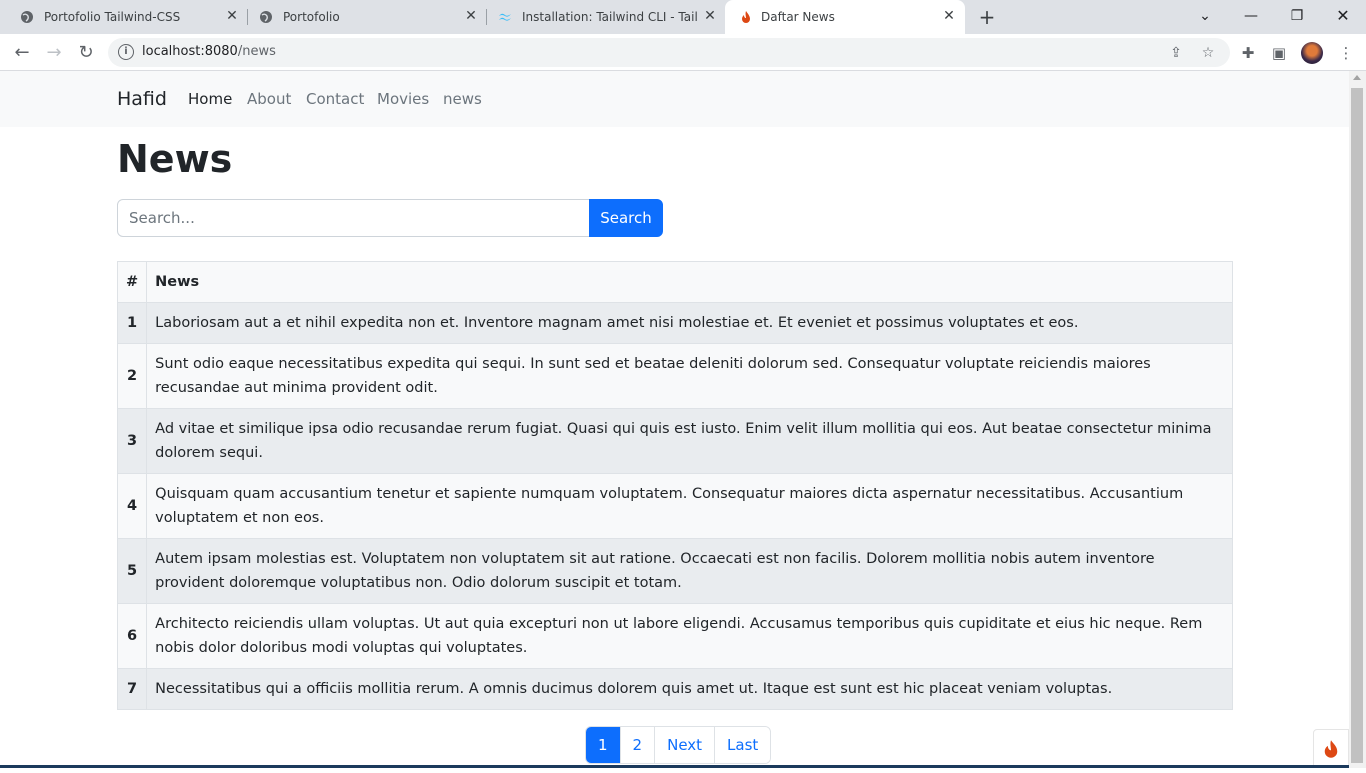 Image resolution: width=1366 pixels, height=773 pixels. I want to click on tab-title: Installation: Tailwind CLI - Tailwind, so click(610, 17).